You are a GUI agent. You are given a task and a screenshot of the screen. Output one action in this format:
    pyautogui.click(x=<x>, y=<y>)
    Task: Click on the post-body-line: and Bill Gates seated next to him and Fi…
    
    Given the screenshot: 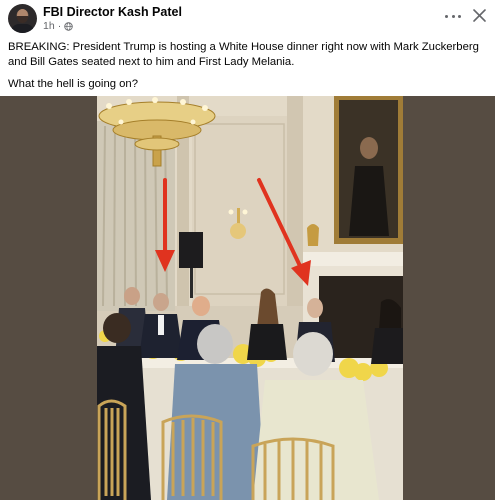 What is the action you would take?
    pyautogui.click(x=151, y=62)
    